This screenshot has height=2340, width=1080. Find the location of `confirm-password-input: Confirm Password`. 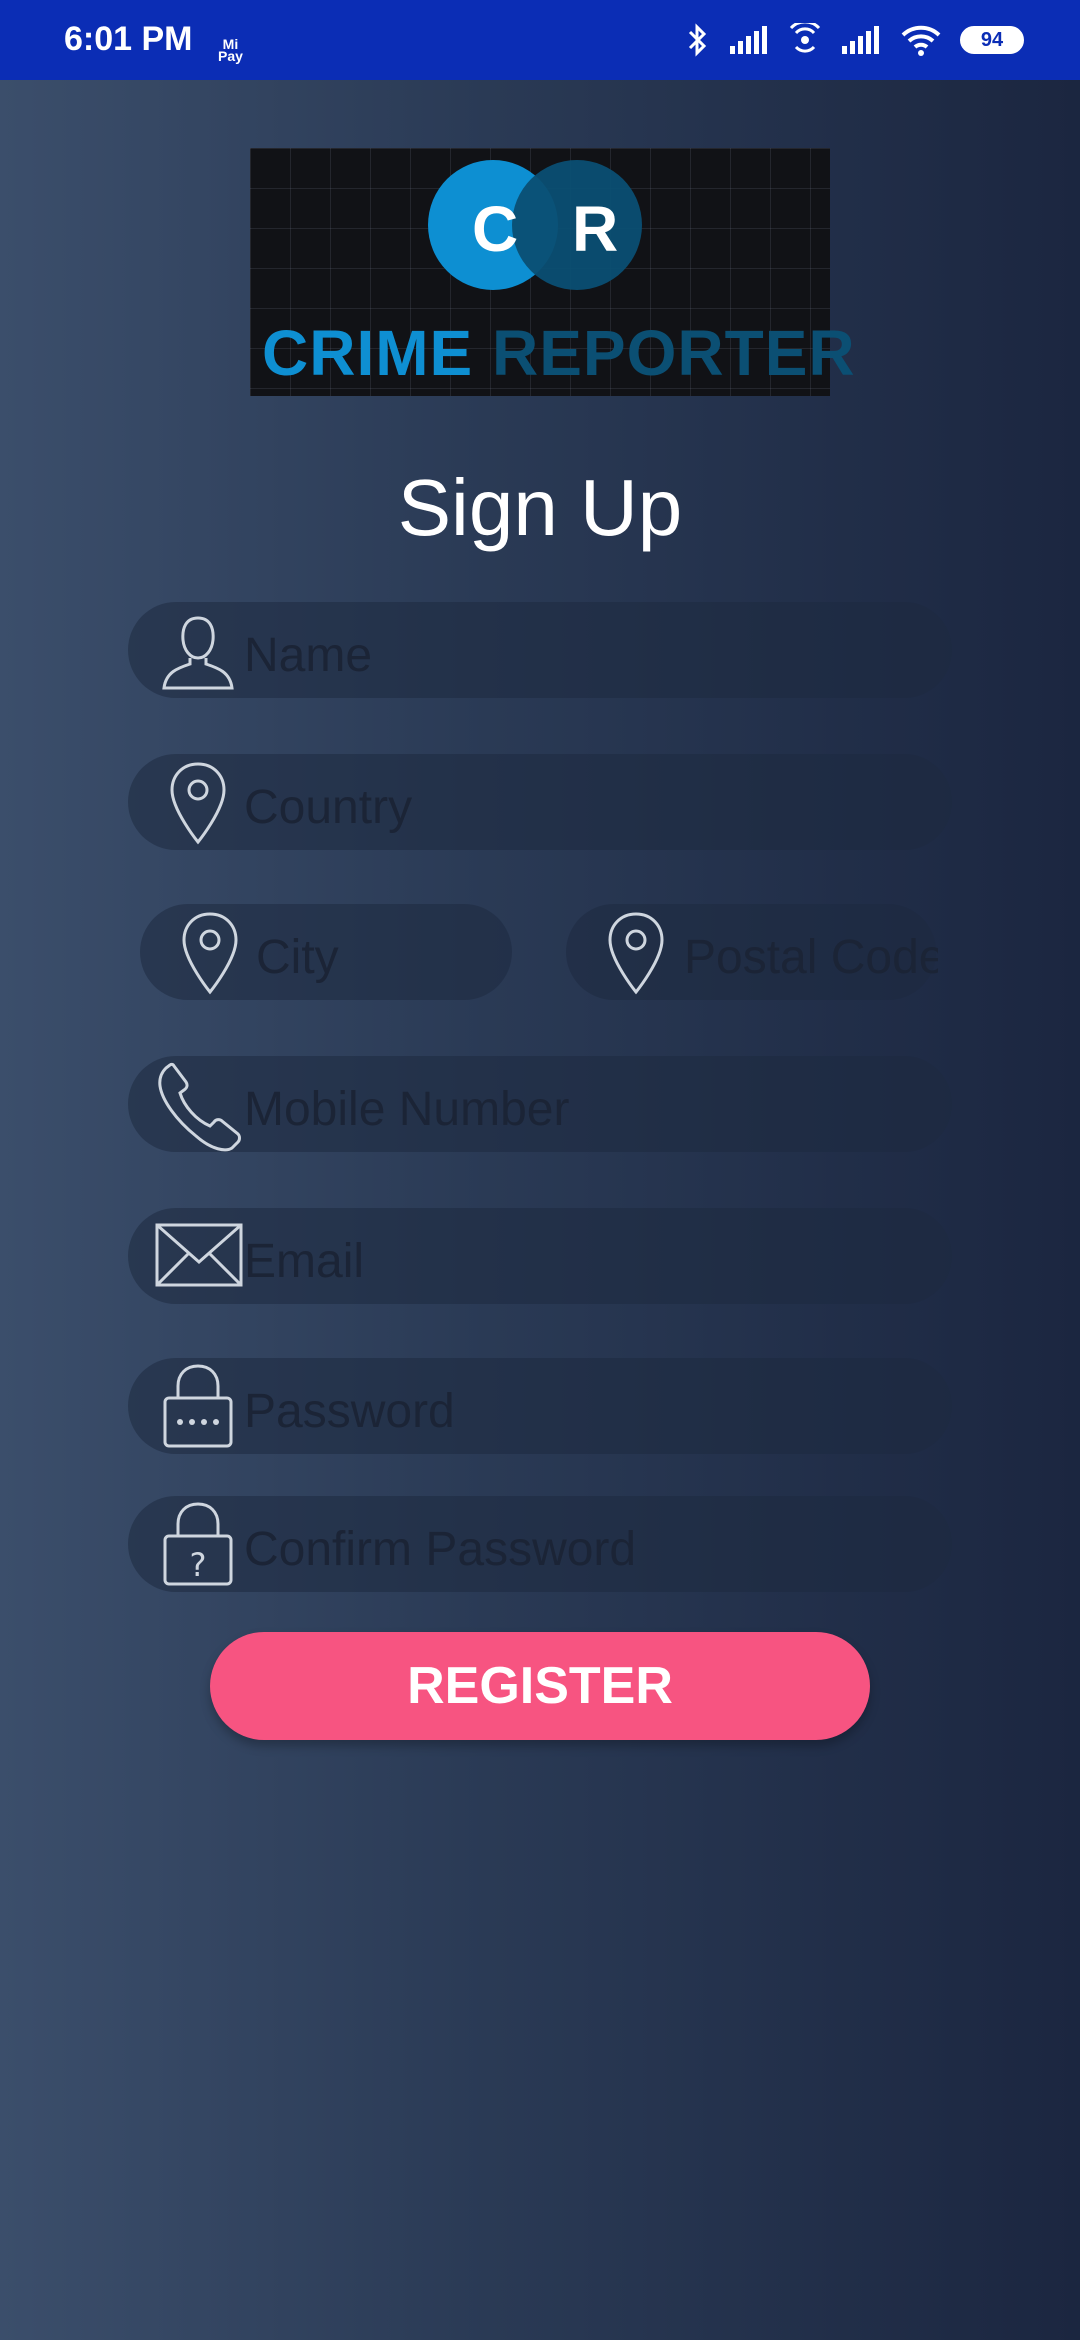

confirm-password-input: Confirm Password is located at coordinates (440, 1549).